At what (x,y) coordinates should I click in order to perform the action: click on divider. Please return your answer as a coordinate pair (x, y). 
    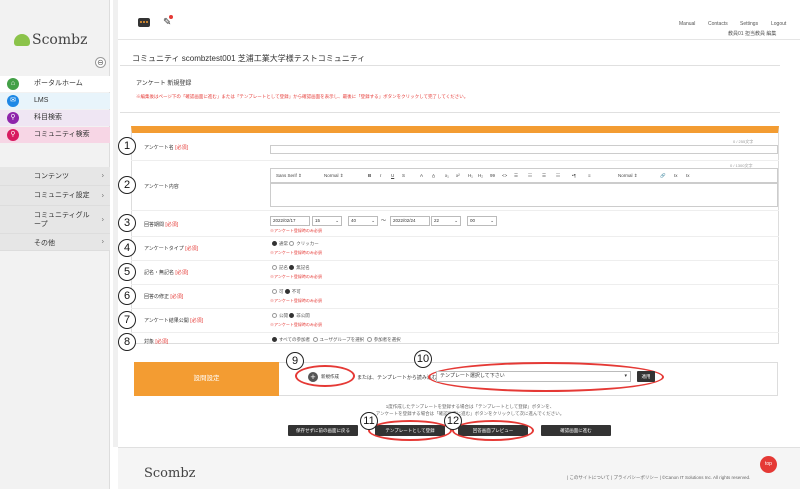
    Looking at the image, I should click on (450, 112).